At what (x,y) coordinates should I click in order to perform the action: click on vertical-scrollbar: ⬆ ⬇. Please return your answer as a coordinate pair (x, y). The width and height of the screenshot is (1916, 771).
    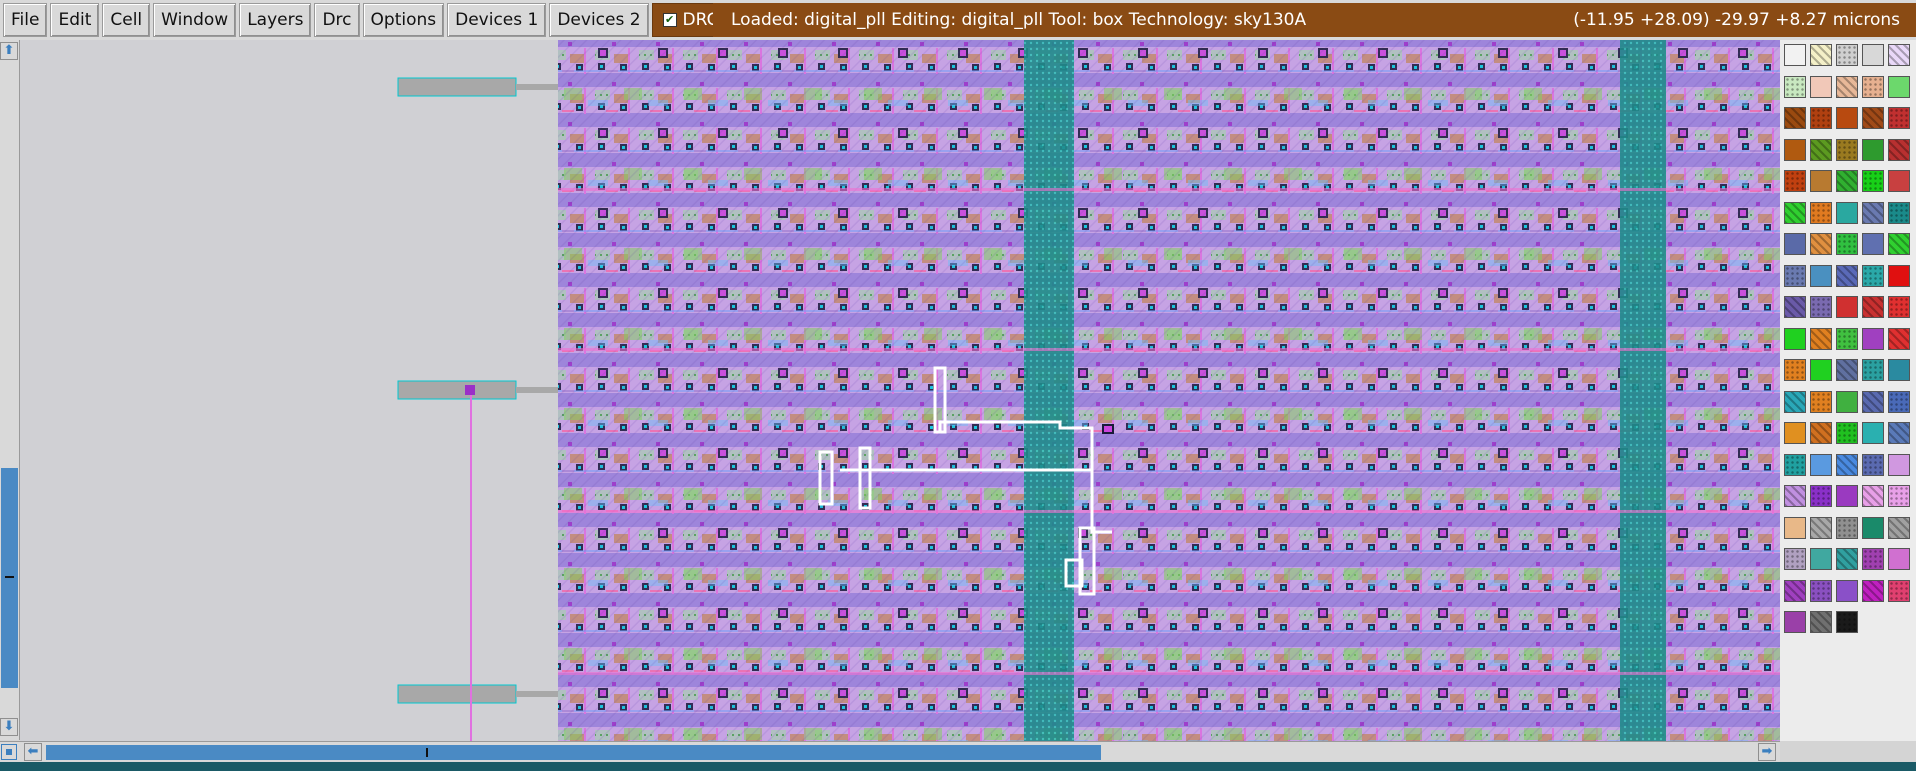
    Looking at the image, I should click on (10, 390).